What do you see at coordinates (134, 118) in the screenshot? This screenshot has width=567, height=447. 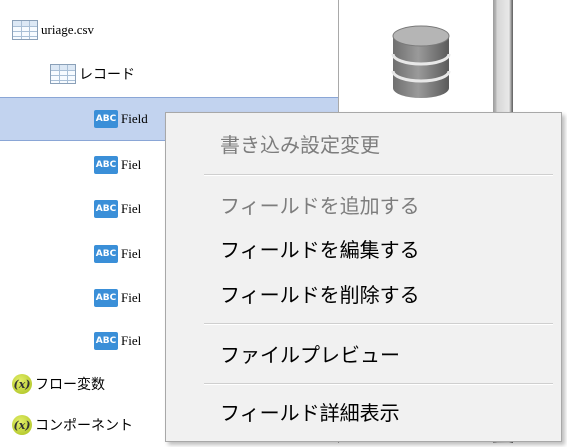 I see `tree-item-label: Field` at bounding box center [134, 118].